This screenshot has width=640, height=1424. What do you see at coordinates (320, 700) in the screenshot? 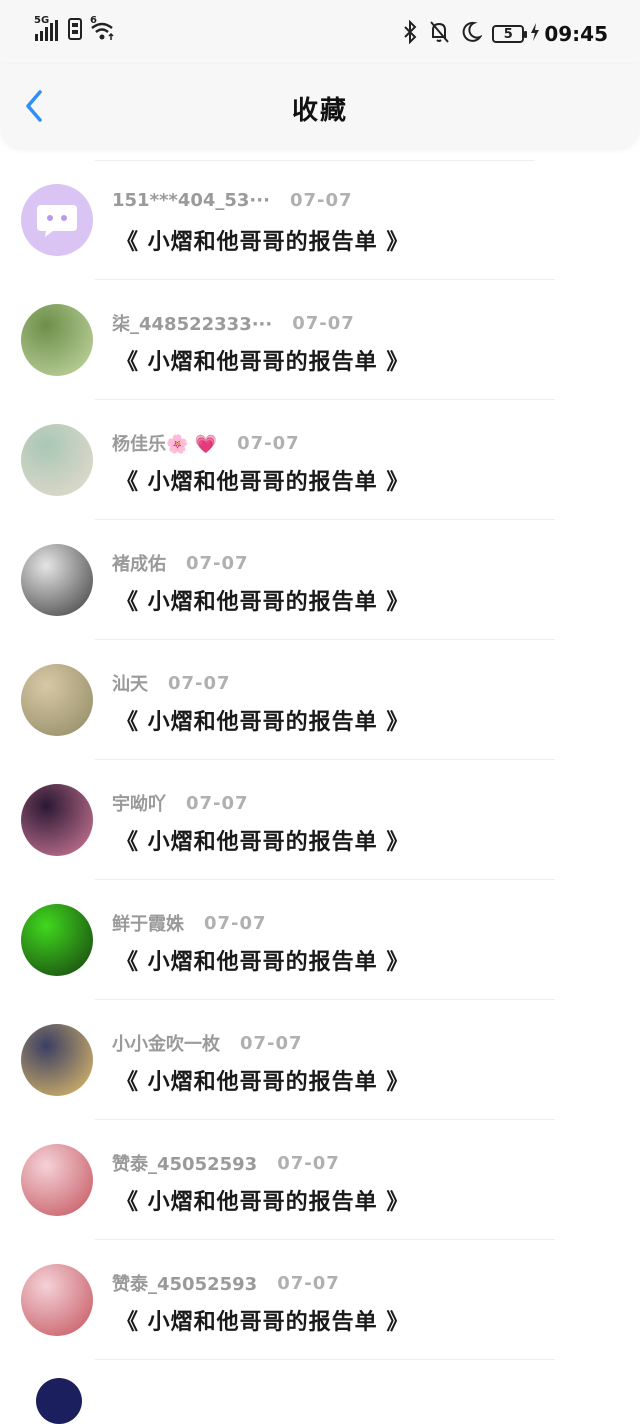
I see `list-item: 汕天 07-07 《 小熠和他哥哥的报告单 》` at bounding box center [320, 700].